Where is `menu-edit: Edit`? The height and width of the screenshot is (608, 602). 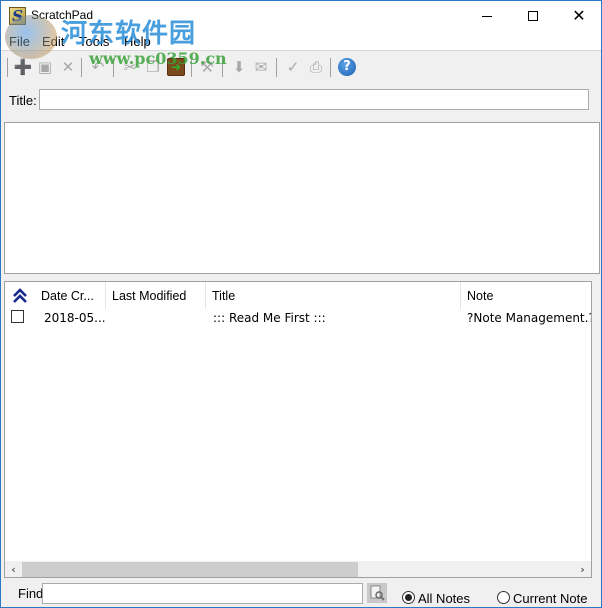 menu-edit: Edit is located at coordinates (53, 41).